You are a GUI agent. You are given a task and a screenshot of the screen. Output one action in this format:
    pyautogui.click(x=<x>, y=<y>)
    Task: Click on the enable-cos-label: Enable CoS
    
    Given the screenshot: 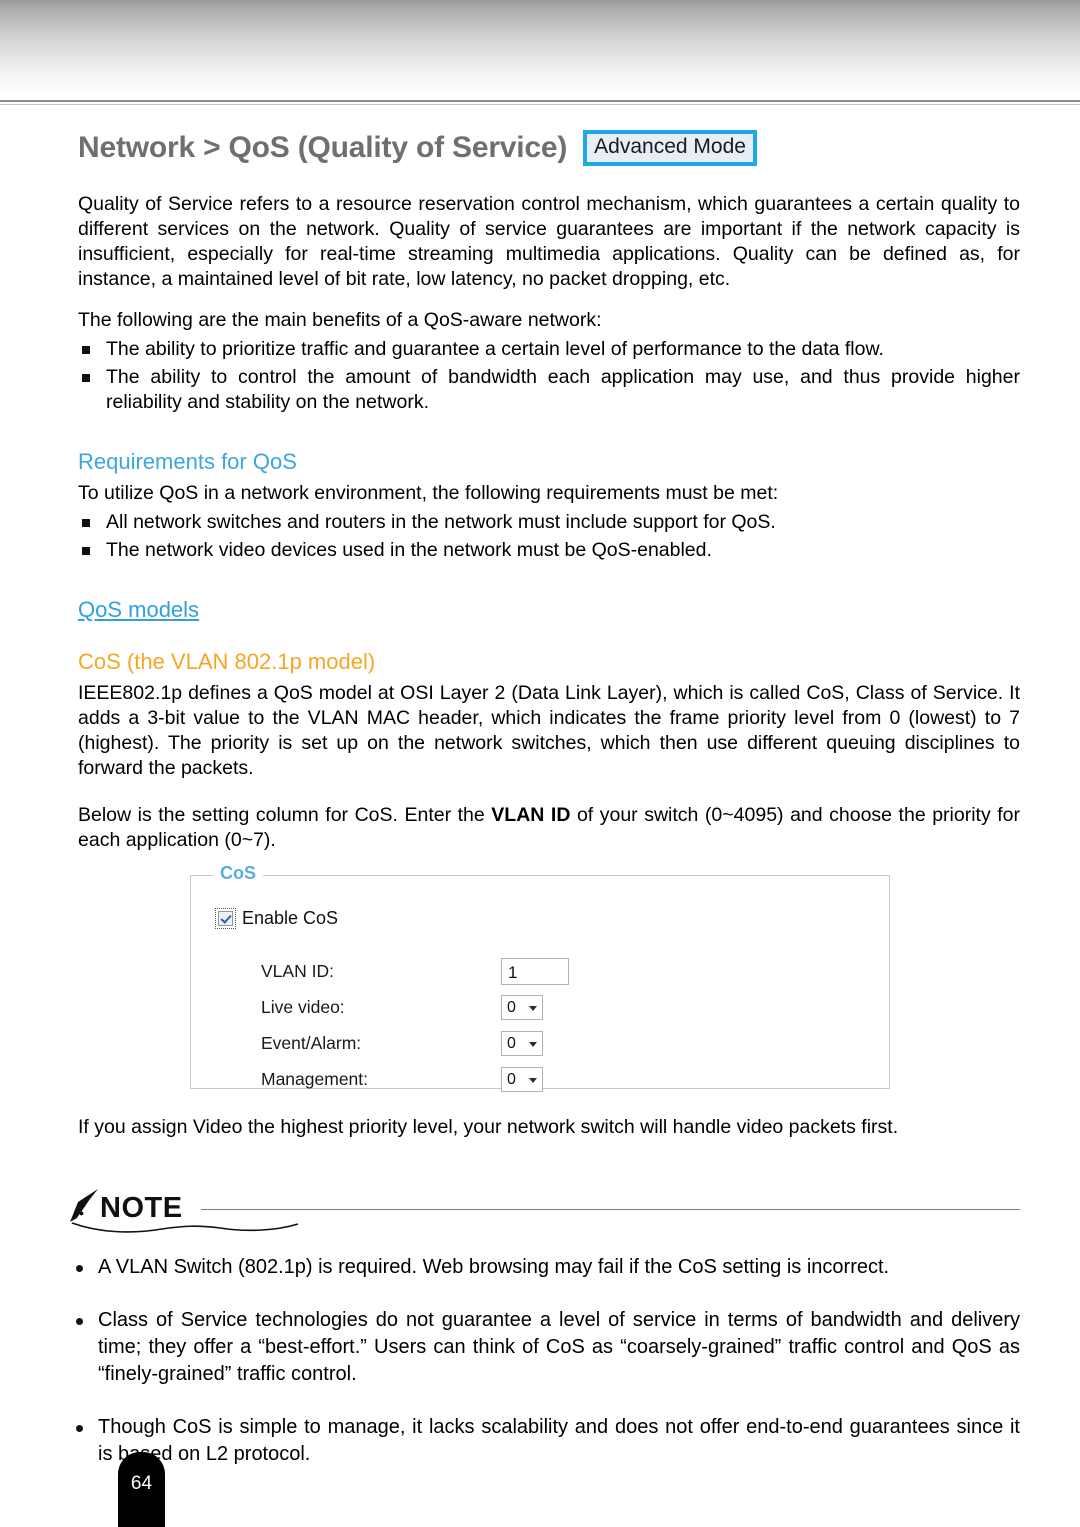 What is the action you would take?
    pyautogui.click(x=290, y=917)
    